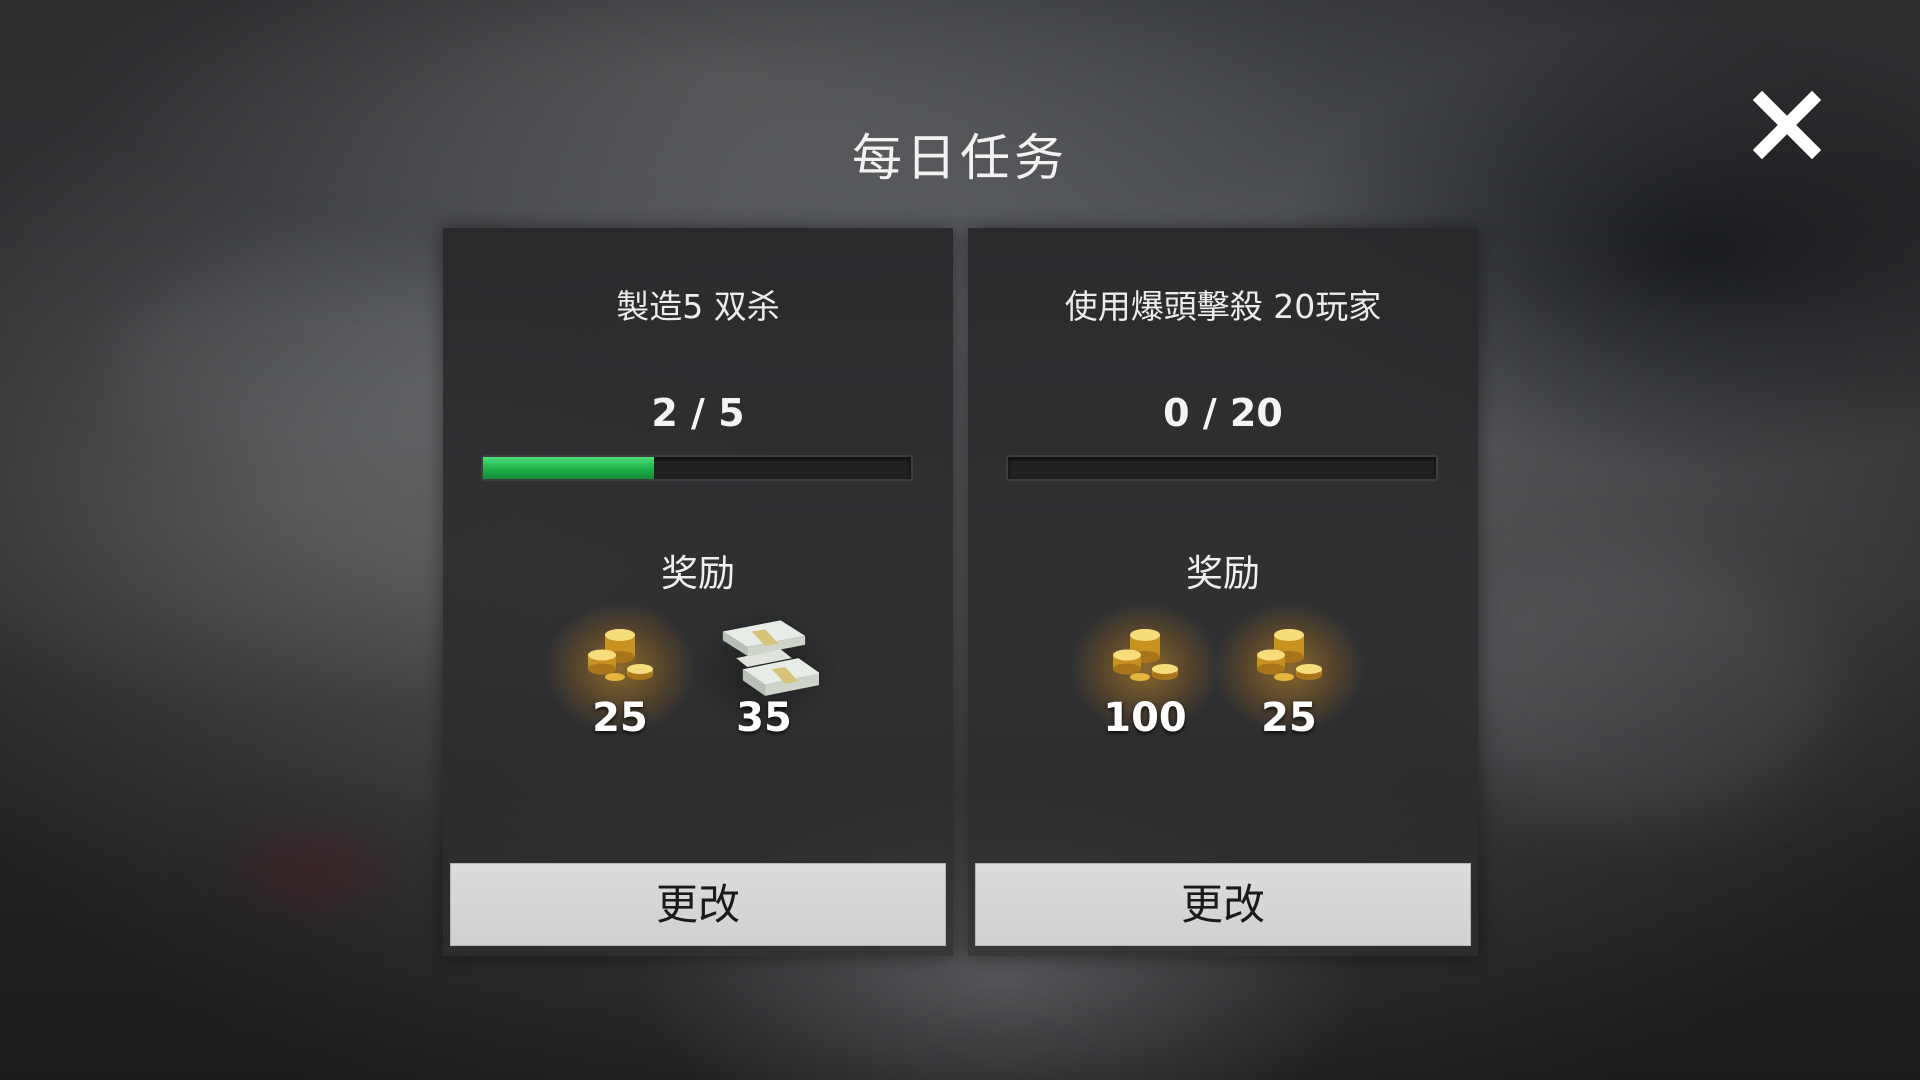  Describe the element at coordinates (698, 306) in the screenshot. I see `mission-title: 製造5 双杀` at that location.